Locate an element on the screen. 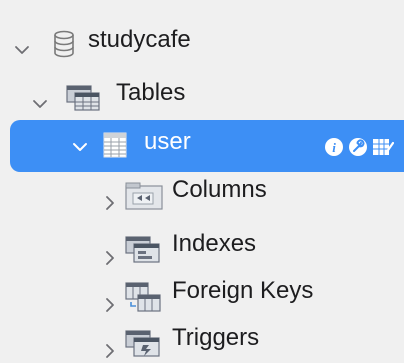 The height and width of the screenshot is (363, 404). database-label: studycafe is located at coordinates (139, 39).